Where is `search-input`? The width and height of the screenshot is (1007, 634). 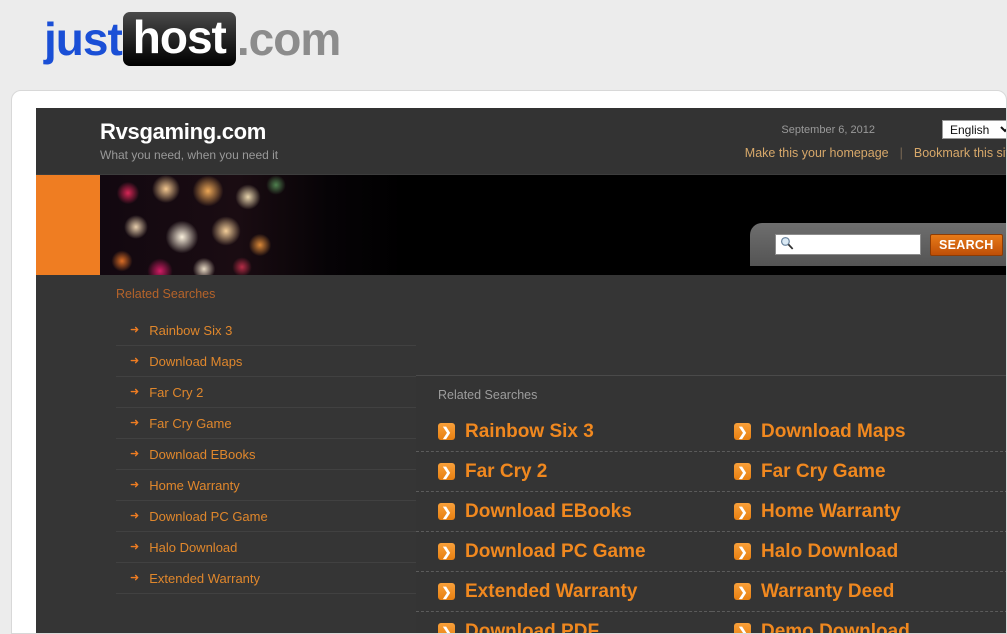
search-input is located at coordinates (848, 244).